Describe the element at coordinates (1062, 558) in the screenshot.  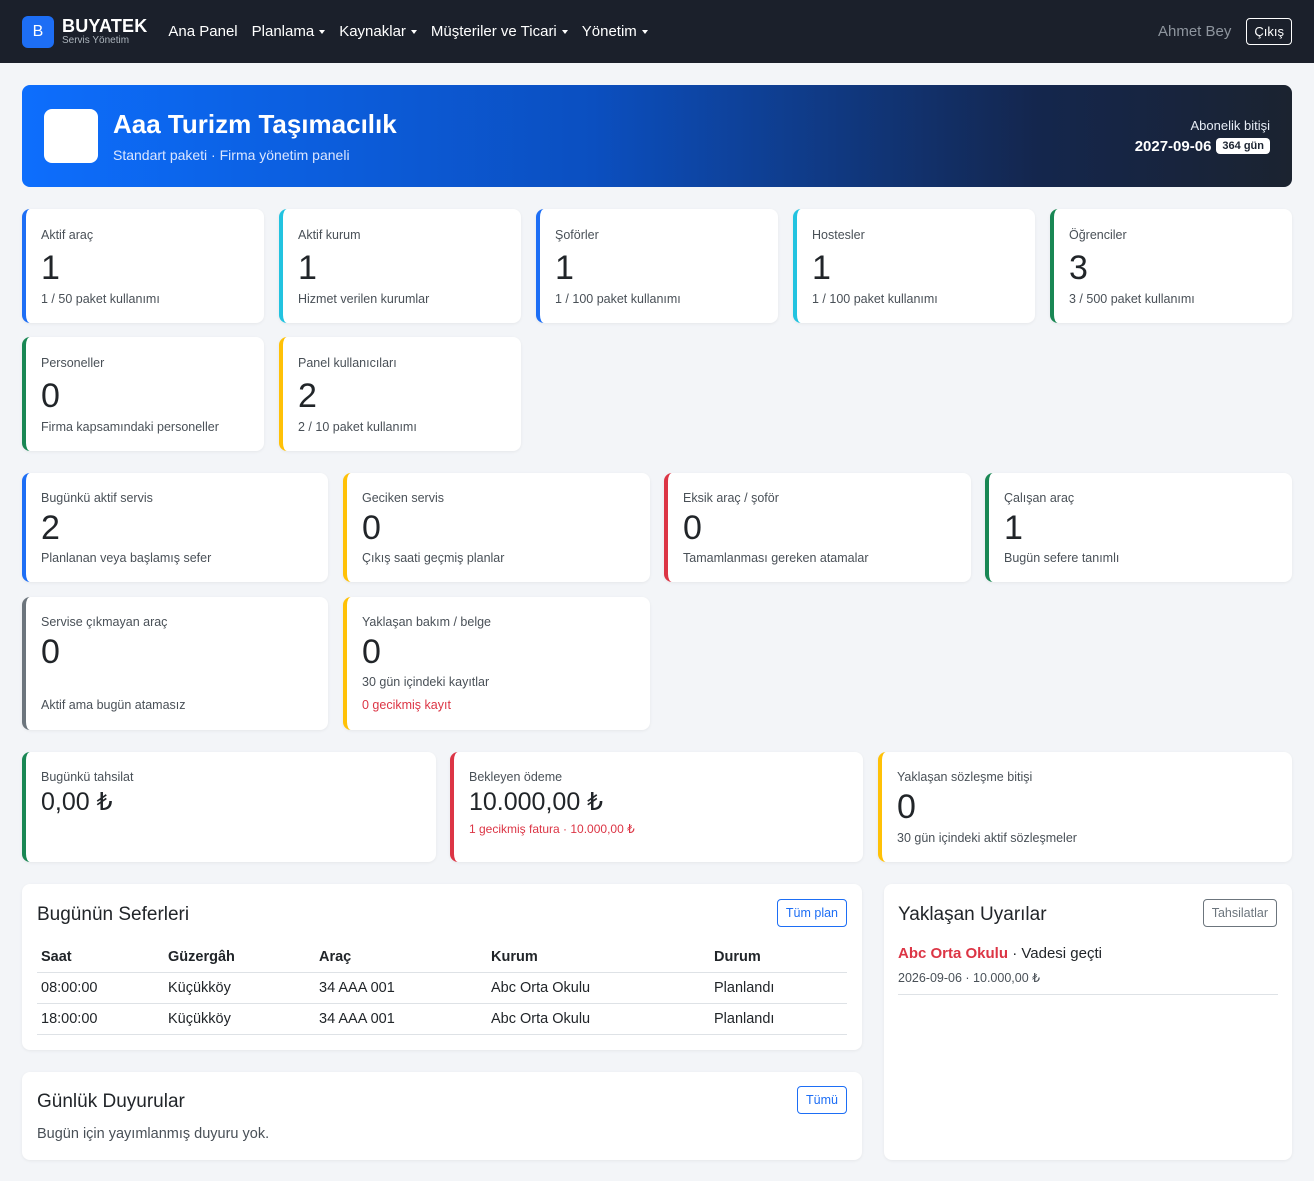
I see `ops-sub: Bugün sefere tanımlı` at that location.